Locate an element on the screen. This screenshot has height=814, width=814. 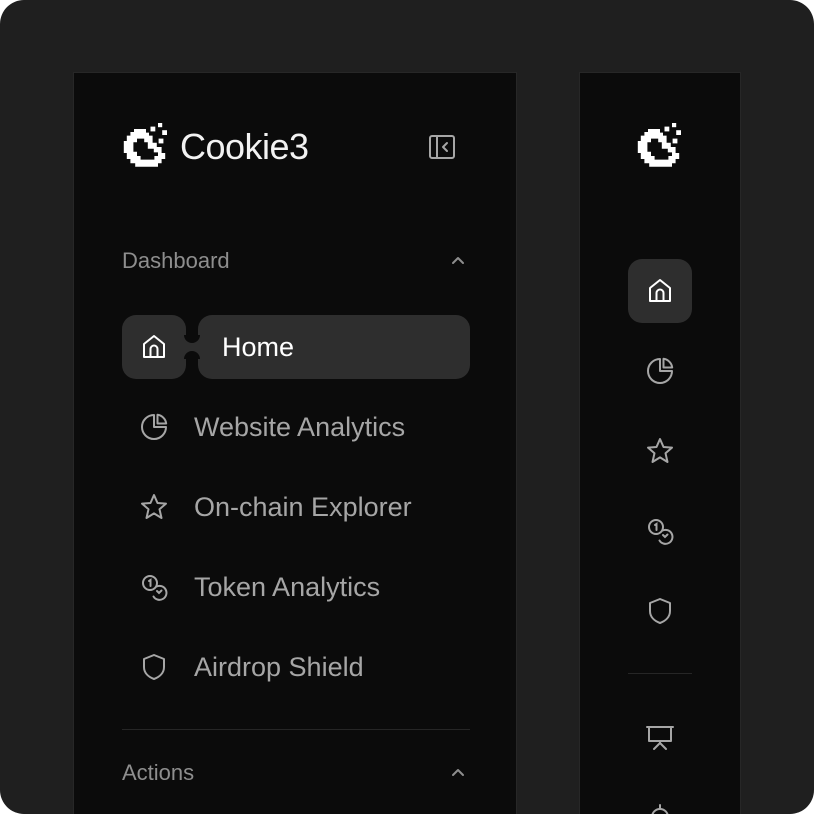
nav-label: Website Analytics is located at coordinates (300, 426).